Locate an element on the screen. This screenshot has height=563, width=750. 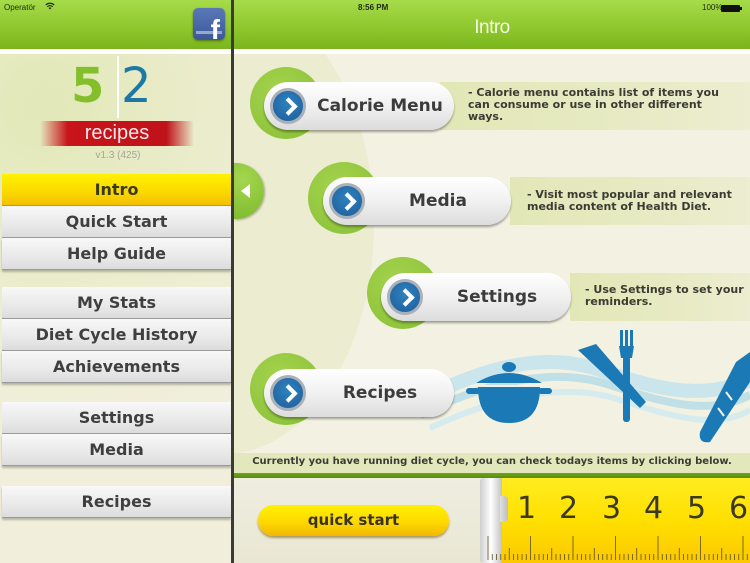
calorie-menu-label: Calorie Menu is located at coordinates (380, 106).